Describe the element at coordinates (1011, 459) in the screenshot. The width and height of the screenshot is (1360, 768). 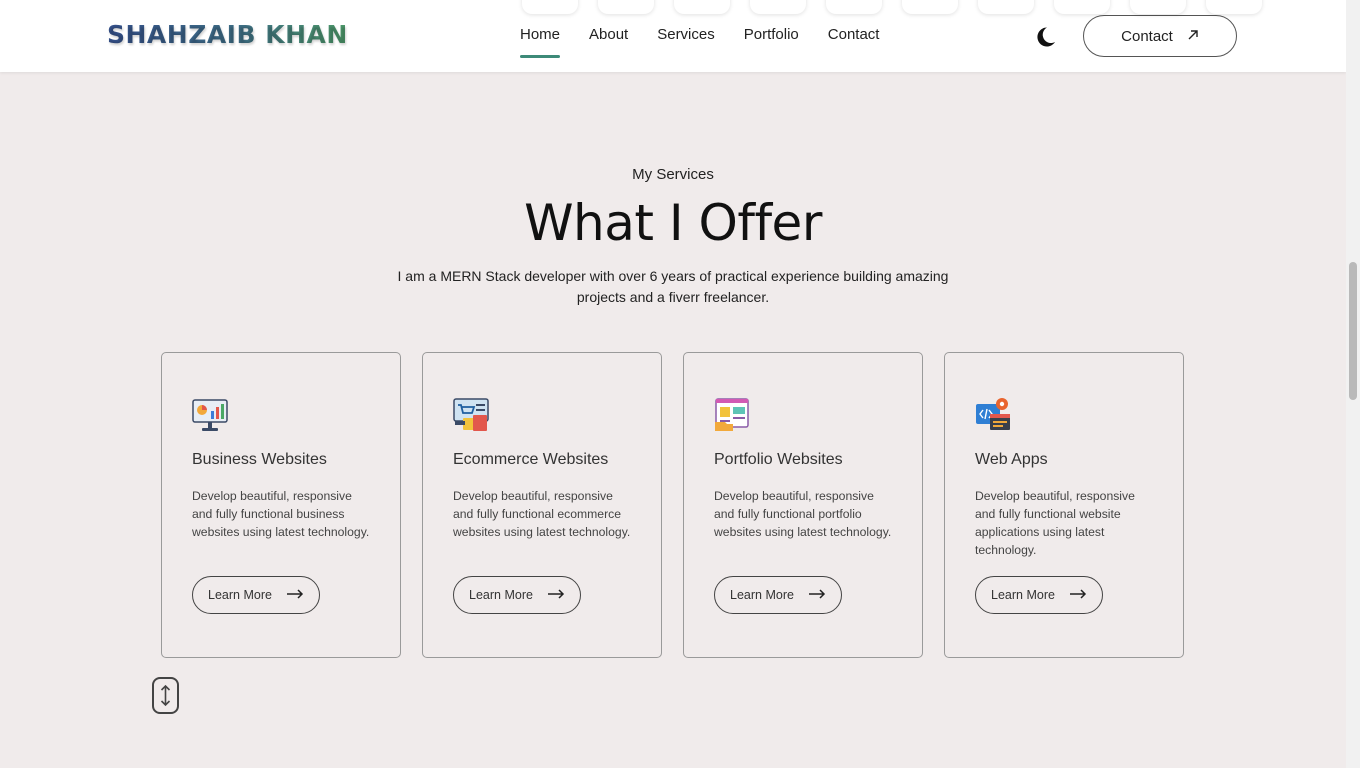
I see `card-title: Web Apps` at that location.